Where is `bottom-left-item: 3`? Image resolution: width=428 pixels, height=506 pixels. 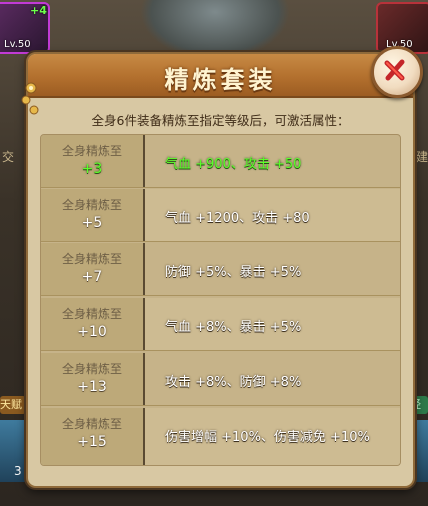 bottom-left-item: 3 is located at coordinates (13, 451).